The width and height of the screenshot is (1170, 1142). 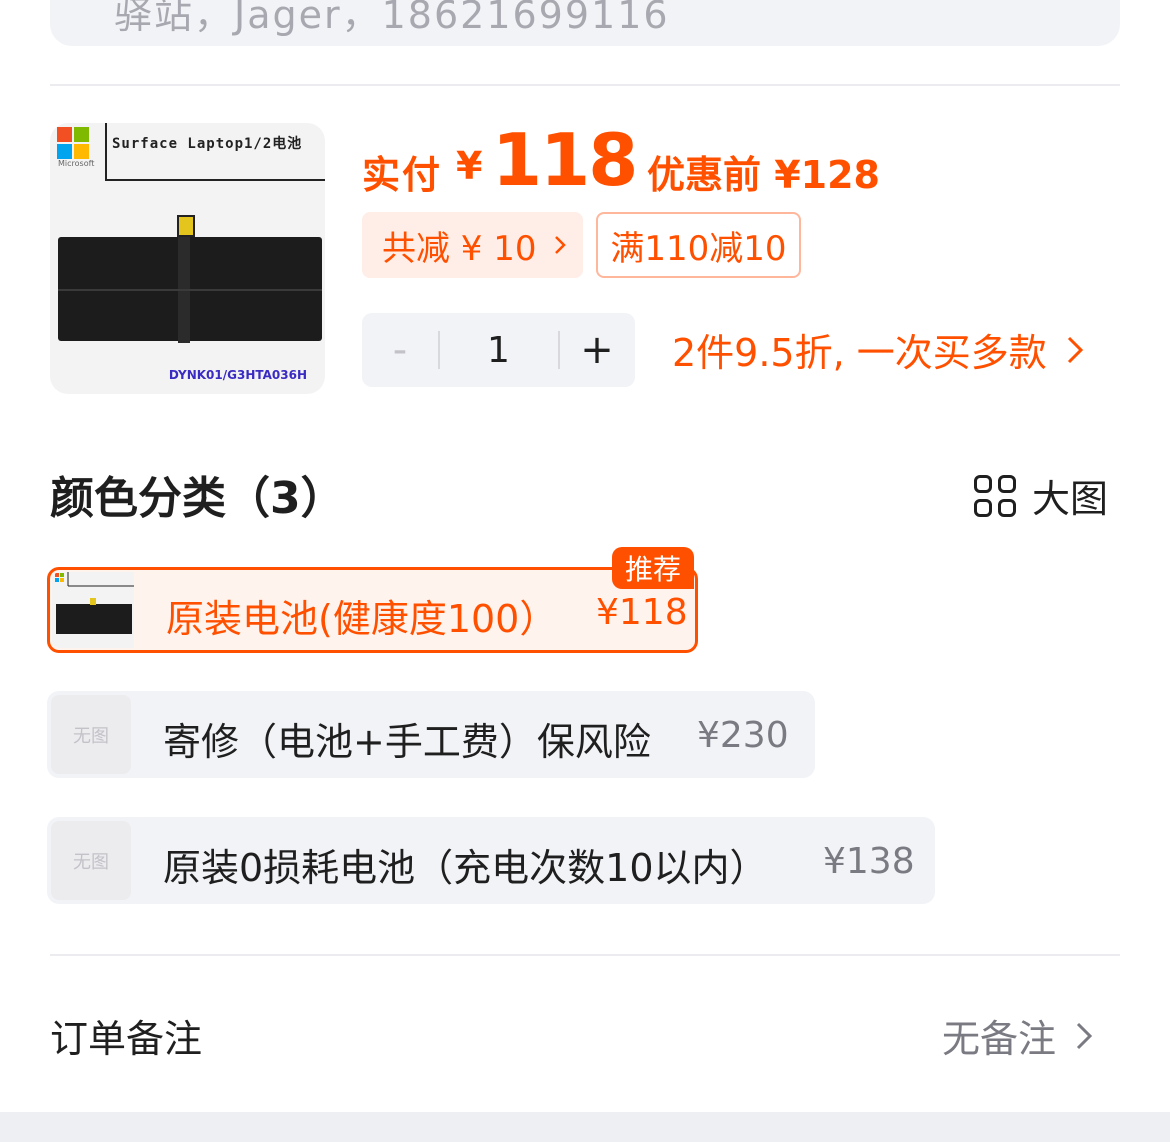 I want to click on big-image-label: 大图, so click(x=1070, y=499).